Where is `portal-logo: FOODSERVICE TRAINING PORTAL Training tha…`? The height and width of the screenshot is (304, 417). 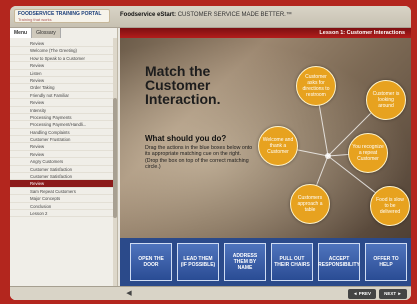 portal-logo: FOODSERVICE TRAINING PORTAL Training tha… is located at coordinates (62, 16).